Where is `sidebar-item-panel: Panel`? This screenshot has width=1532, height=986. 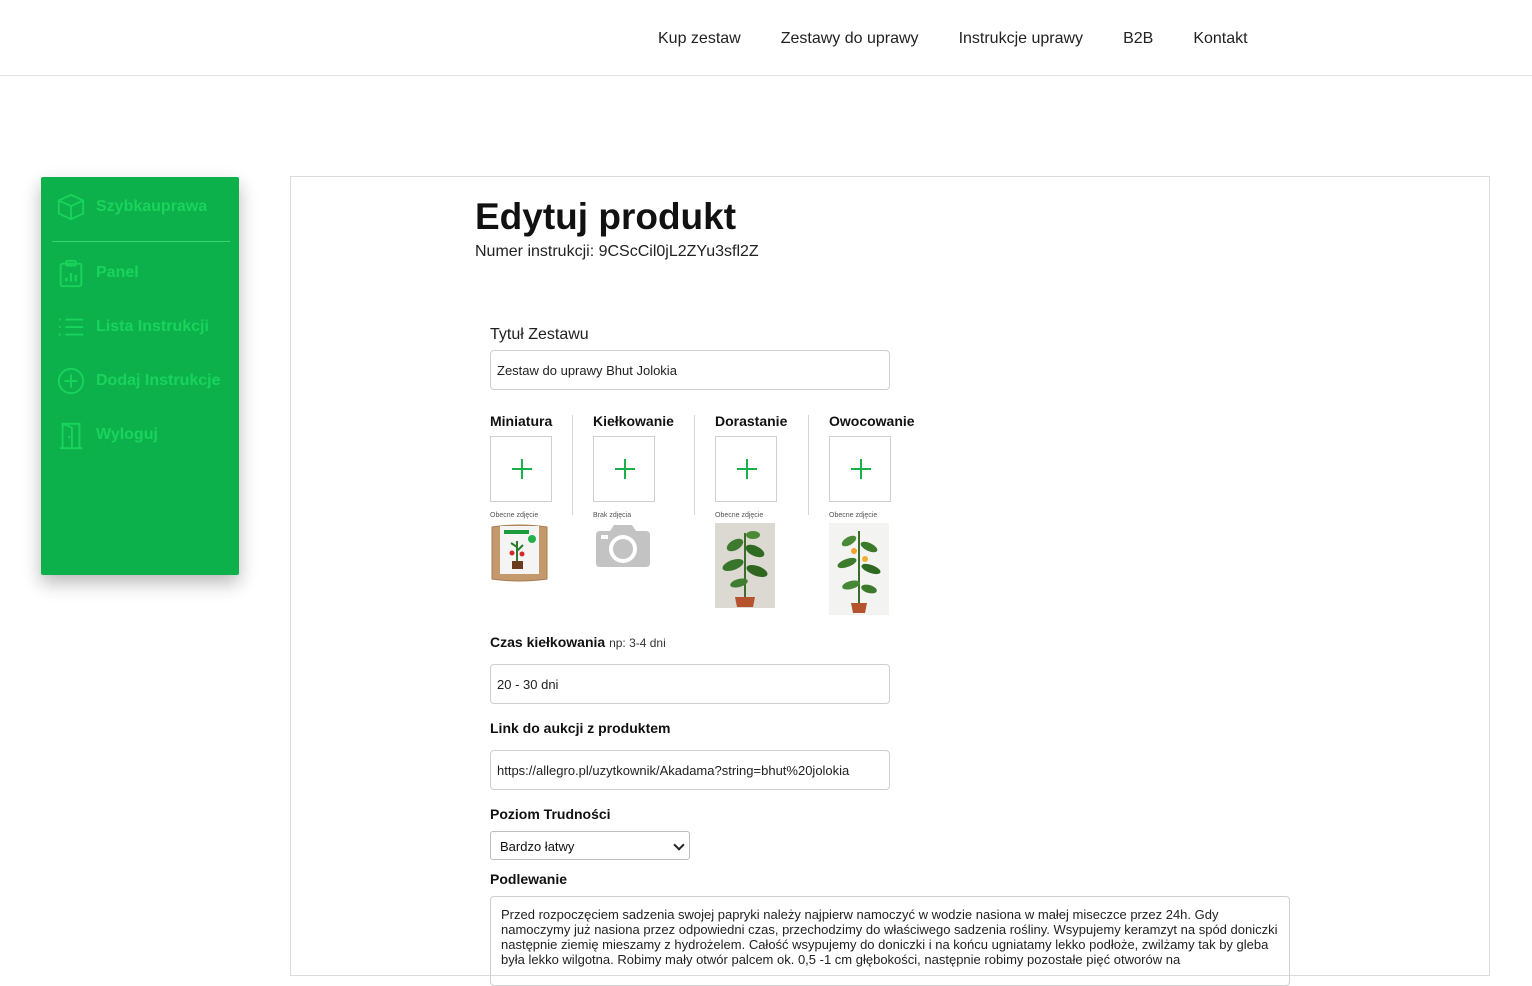
sidebar-item-panel: Panel is located at coordinates (97, 273).